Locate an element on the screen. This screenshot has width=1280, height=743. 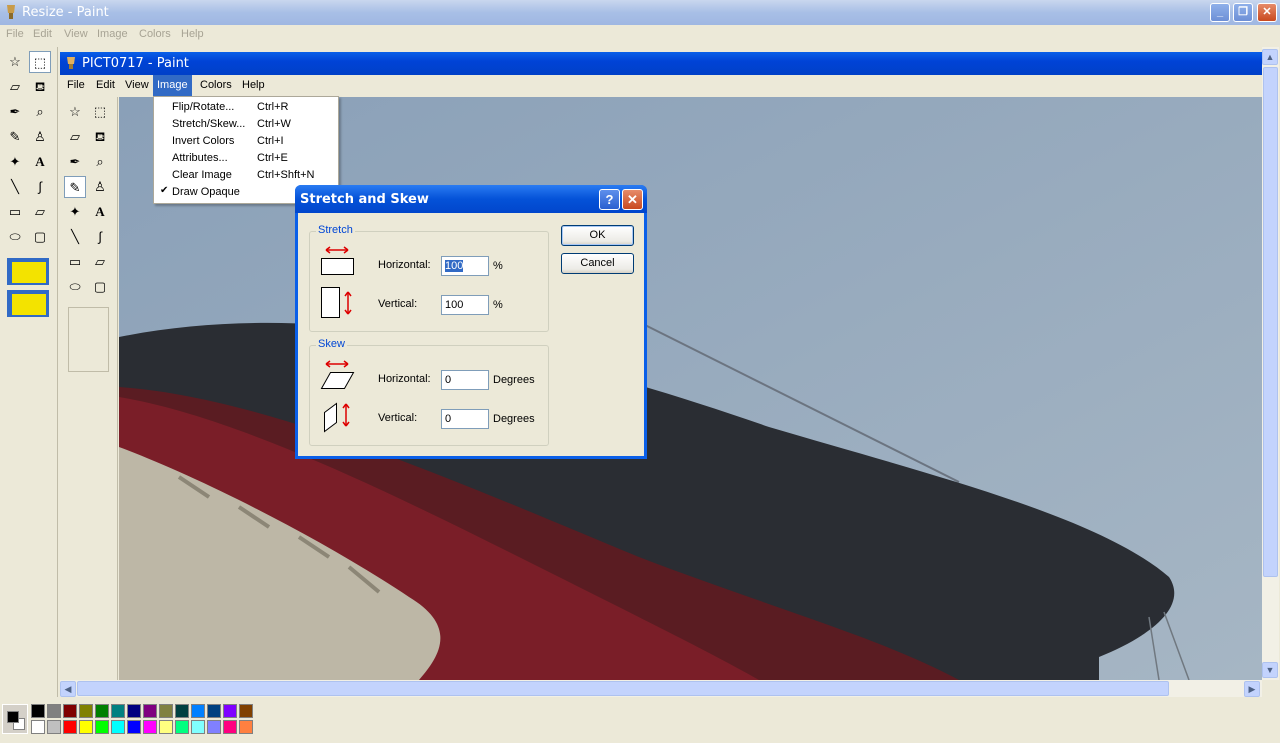
horizontal-scrollbar: ◀ ▶ is located at coordinates (661, 688).